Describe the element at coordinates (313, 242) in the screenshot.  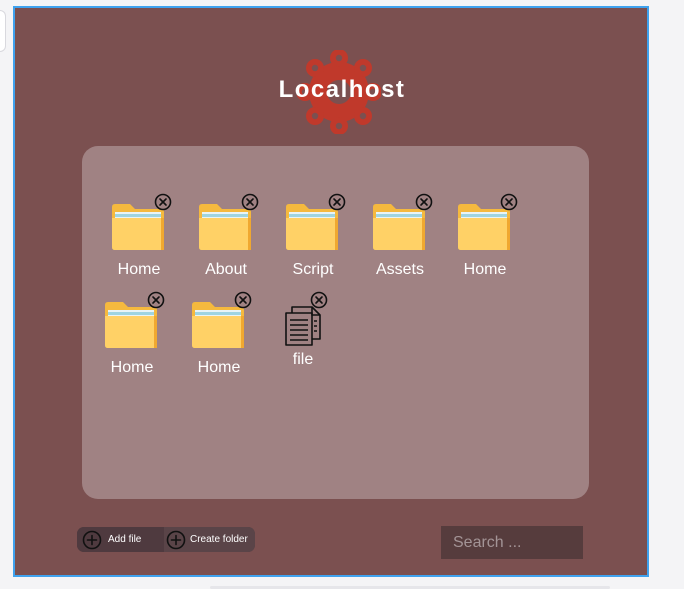
I see `folder-item: Script` at that location.